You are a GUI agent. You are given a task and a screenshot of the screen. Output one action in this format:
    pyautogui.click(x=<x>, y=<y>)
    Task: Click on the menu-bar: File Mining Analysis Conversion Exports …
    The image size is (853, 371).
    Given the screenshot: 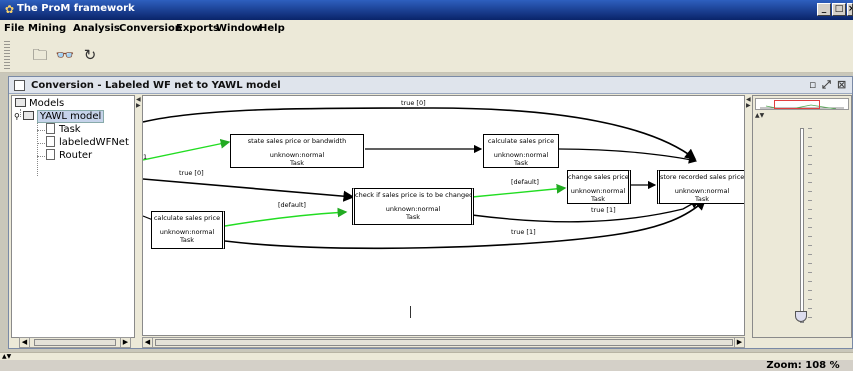 What is the action you would take?
    pyautogui.click(x=426, y=28)
    